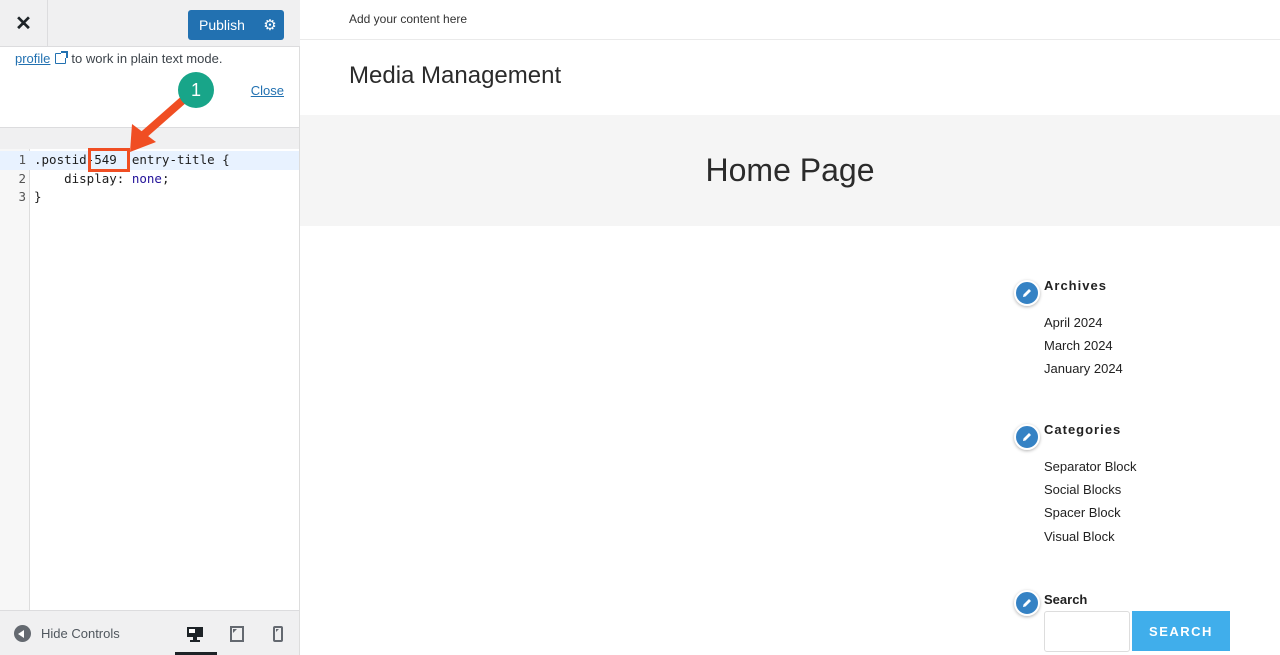 The width and height of the screenshot is (1280, 655). Describe the element at coordinates (1087, 631) in the screenshot. I see `search-input` at that location.